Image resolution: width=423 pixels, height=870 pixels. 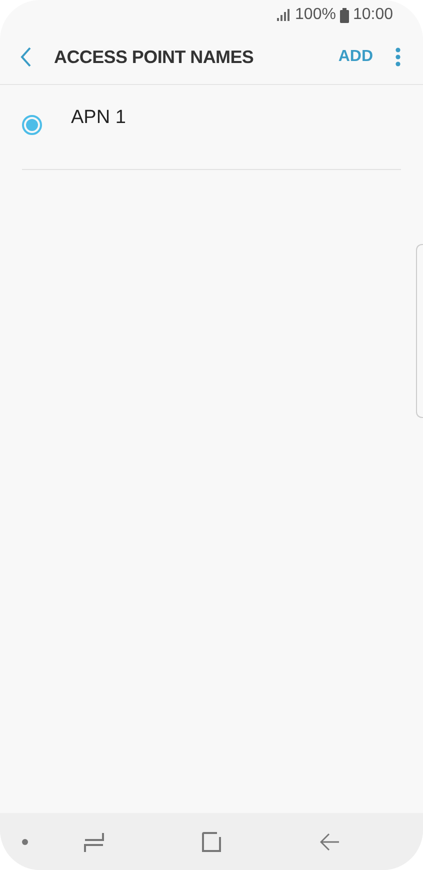 I want to click on clock-time: 10:00, so click(x=372, y=15).